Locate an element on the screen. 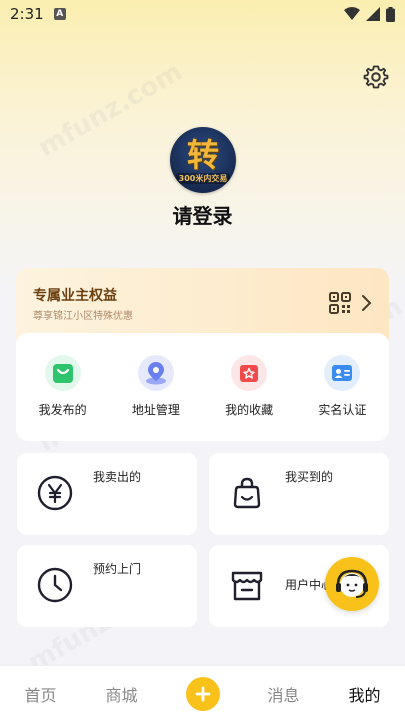  quick-action-label: 实名认证 is located at coordinates (342, 410).